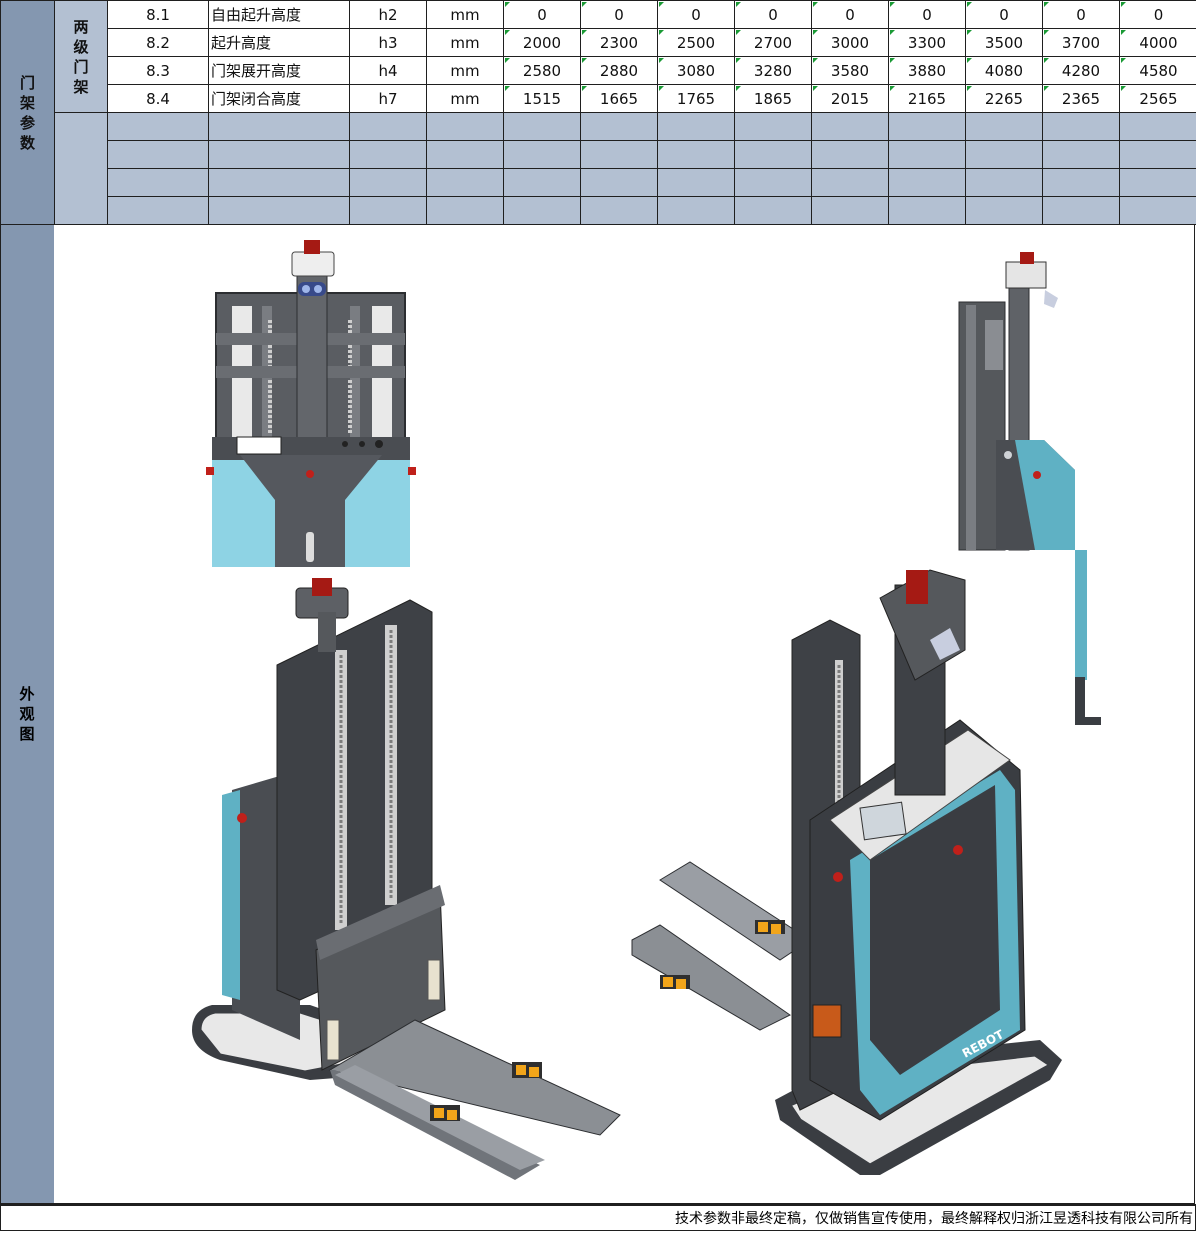 The image size is (1196, 1233). What do you see at coordinates (1004, 70) in the screenshot?
I see `value-cell: 4080` at bounding box center [1004, 70].